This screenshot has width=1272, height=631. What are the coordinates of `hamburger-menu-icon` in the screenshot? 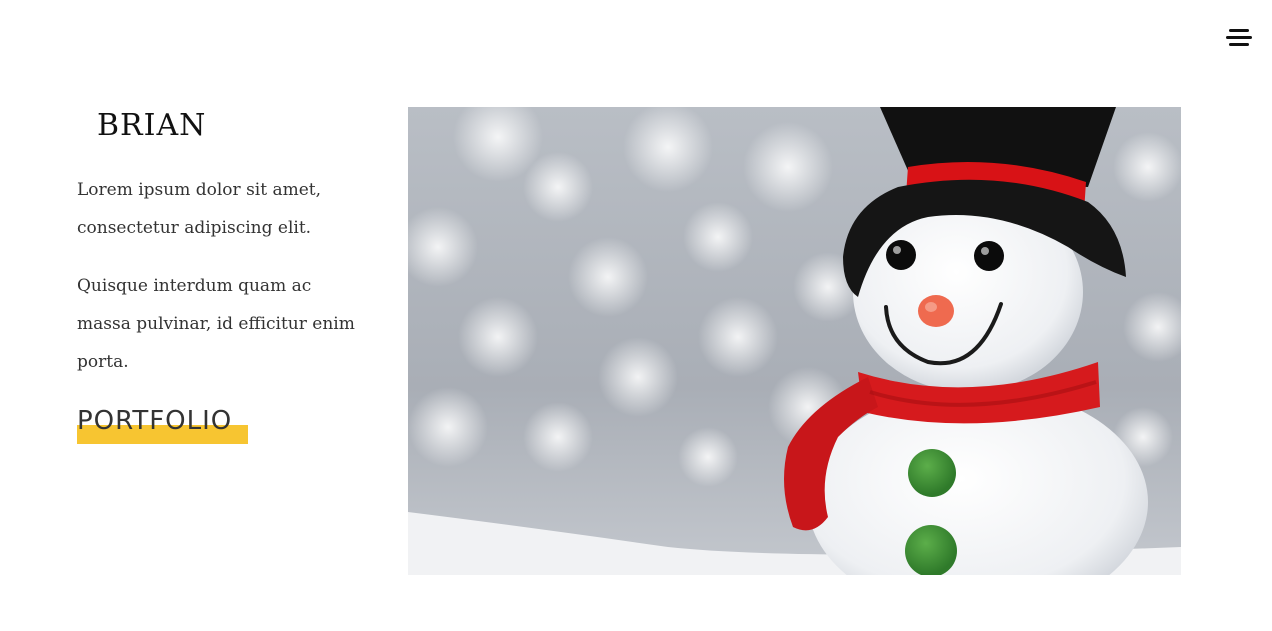 It's located at (1239, 38).